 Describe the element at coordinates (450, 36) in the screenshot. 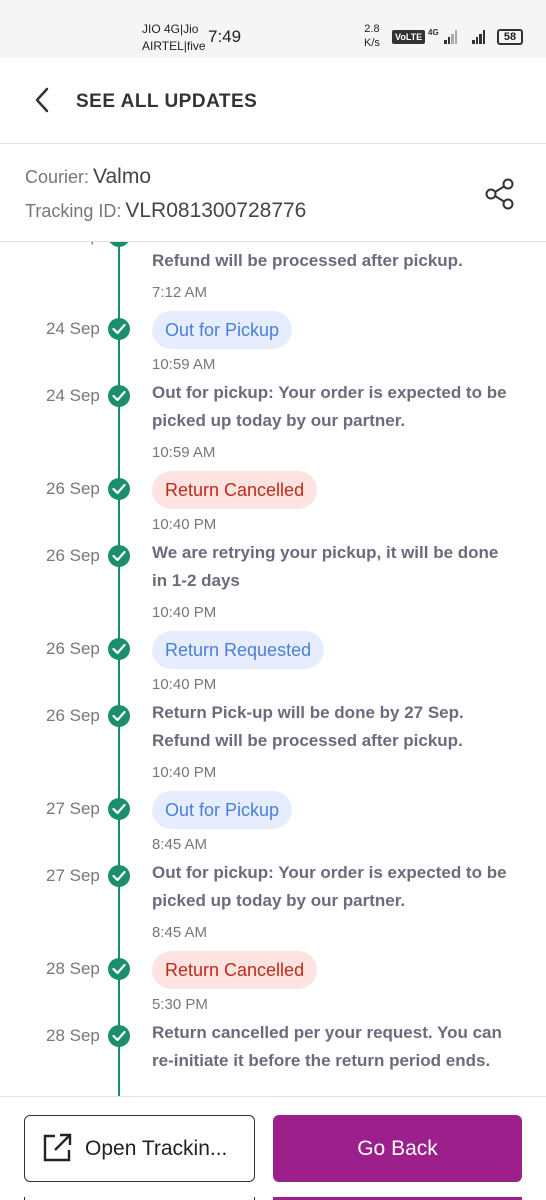

I see `signal-strength-icon` at that location.